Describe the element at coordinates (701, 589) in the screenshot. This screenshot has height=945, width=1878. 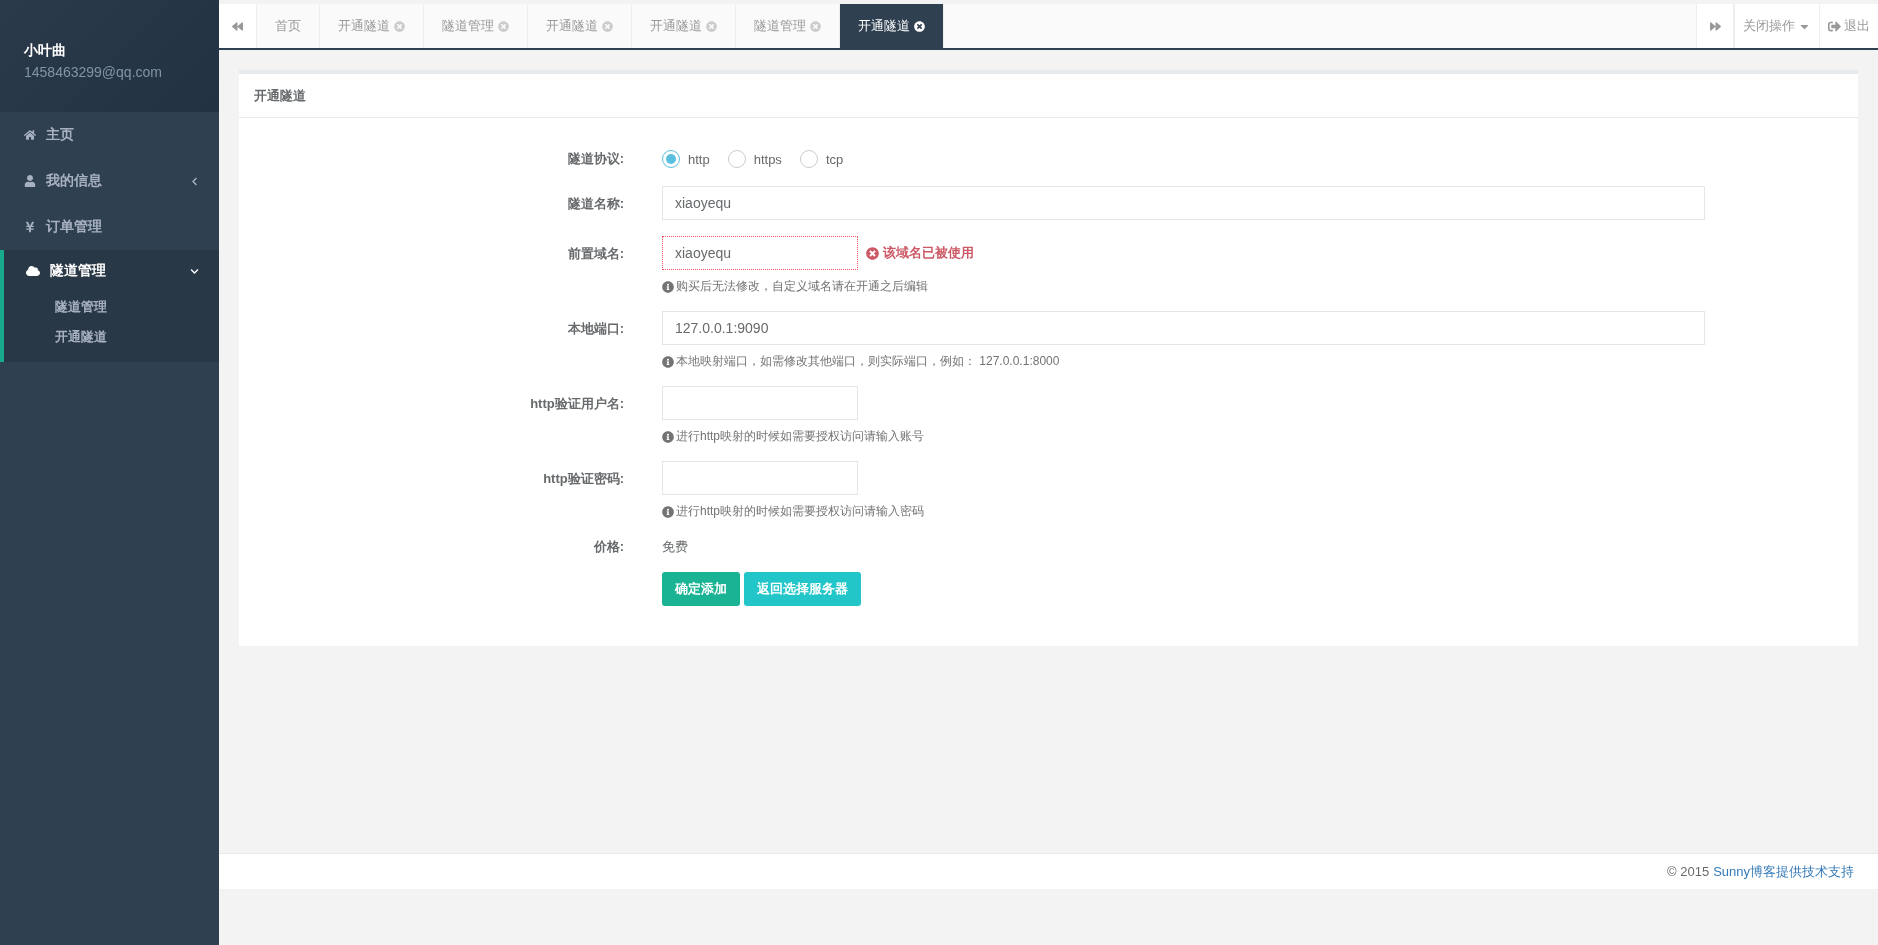
I see `form-button: 确定添加` at that location.